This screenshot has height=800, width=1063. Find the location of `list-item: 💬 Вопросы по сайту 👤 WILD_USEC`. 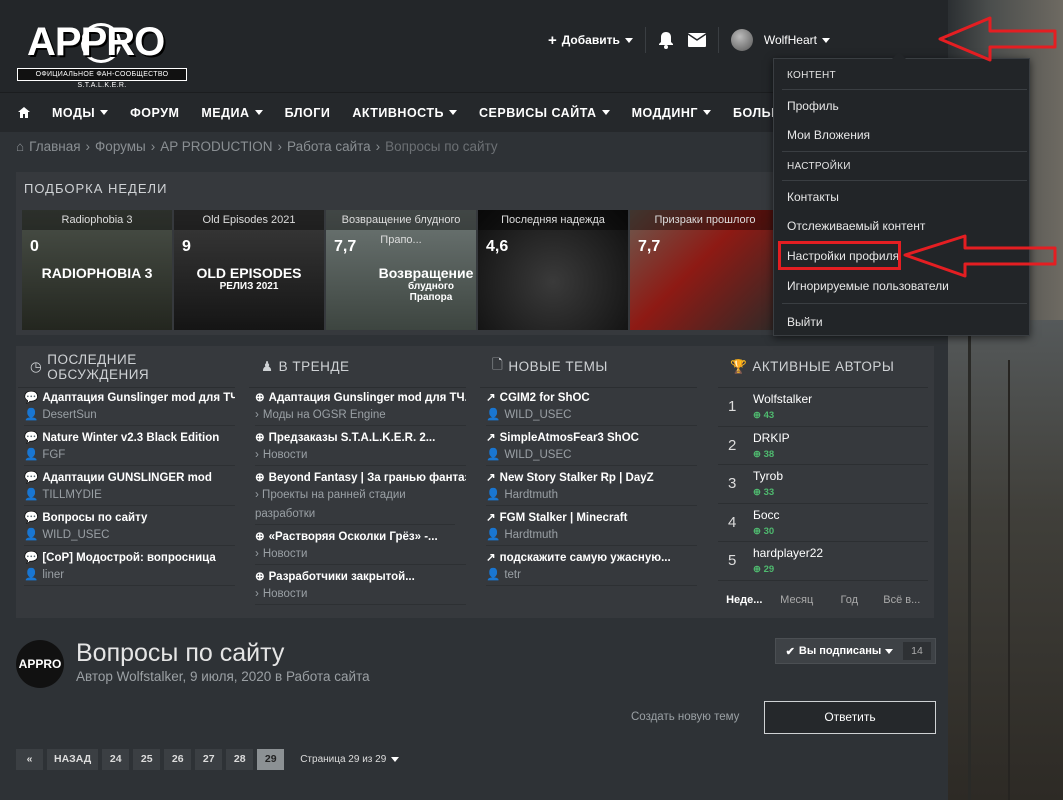

list-item: 💬 Вопросы по сайту 👤 WILD_USEC is located at coordinates (126, 527).